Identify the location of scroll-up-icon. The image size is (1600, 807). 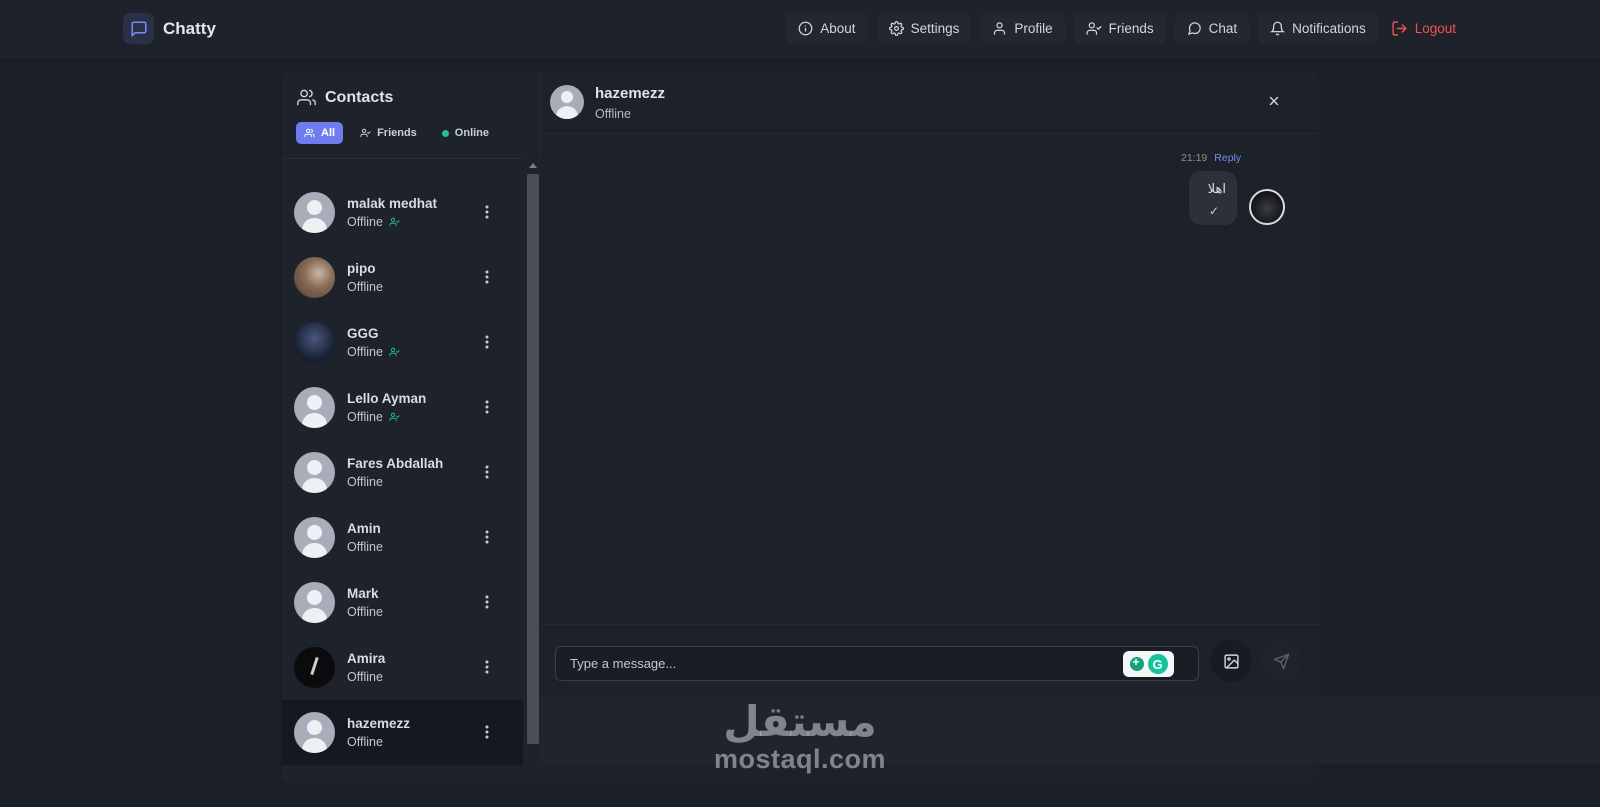
(533, 165).